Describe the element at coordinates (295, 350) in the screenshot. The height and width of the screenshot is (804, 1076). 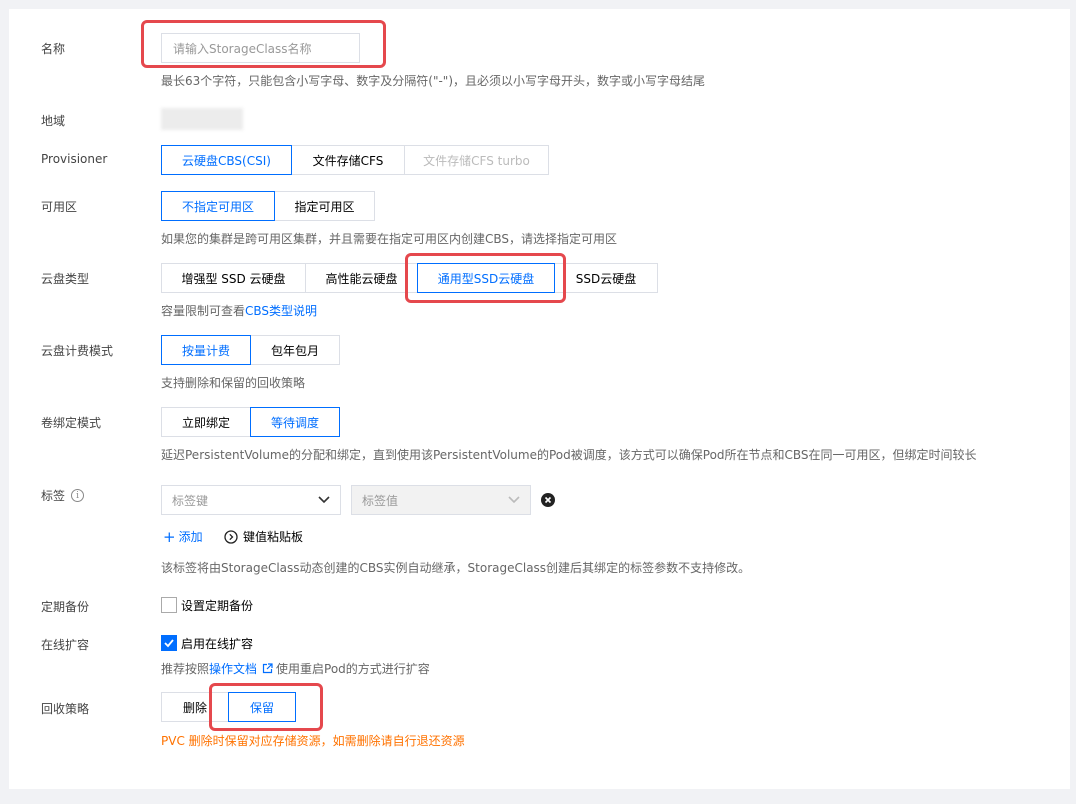
I see `billing-option-prepaid: 包年包月` at that location.